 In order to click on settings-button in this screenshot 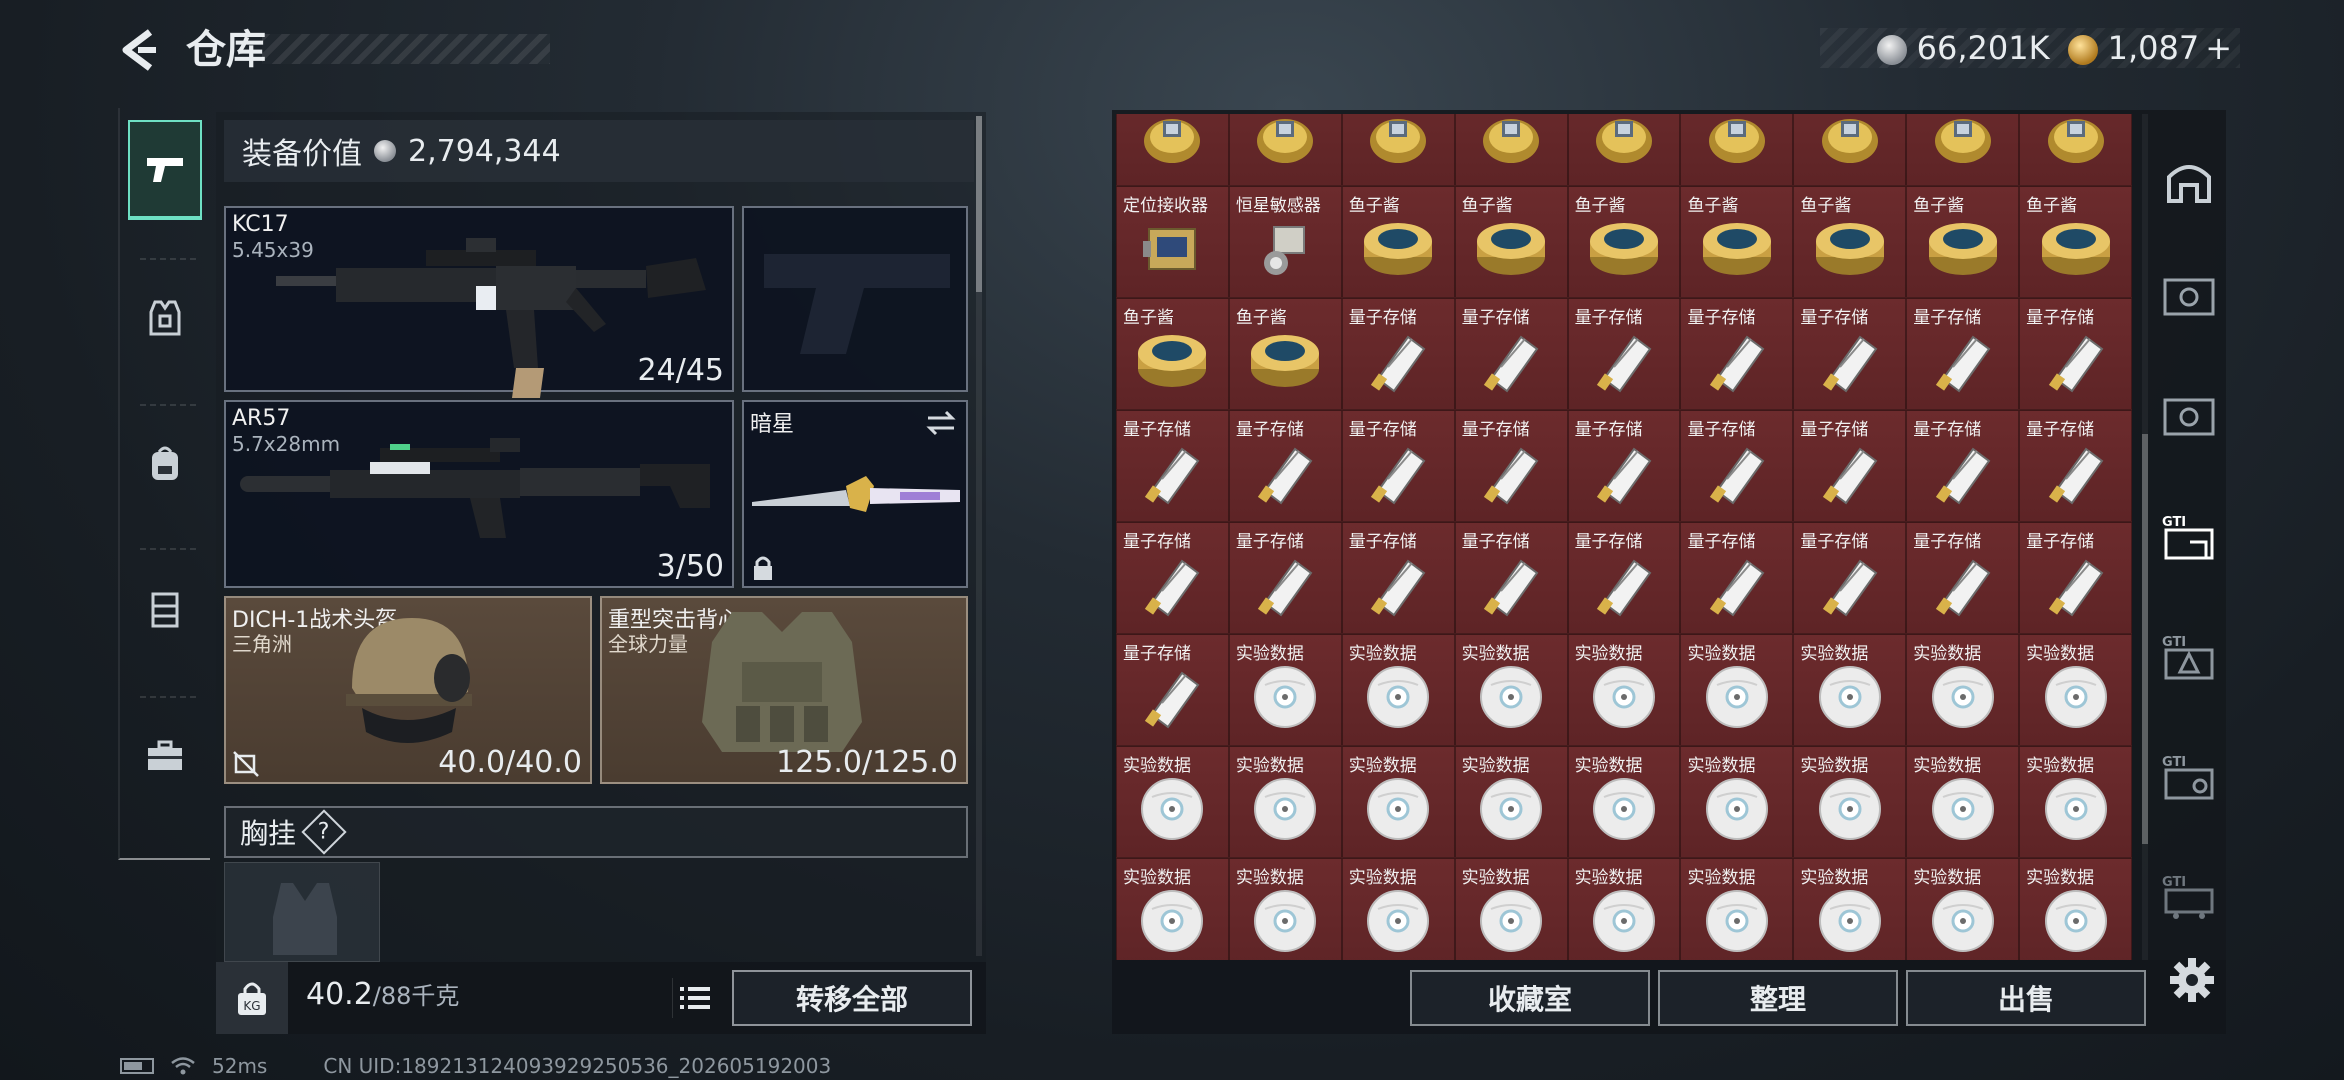, I will do `click(2192, 980)`.